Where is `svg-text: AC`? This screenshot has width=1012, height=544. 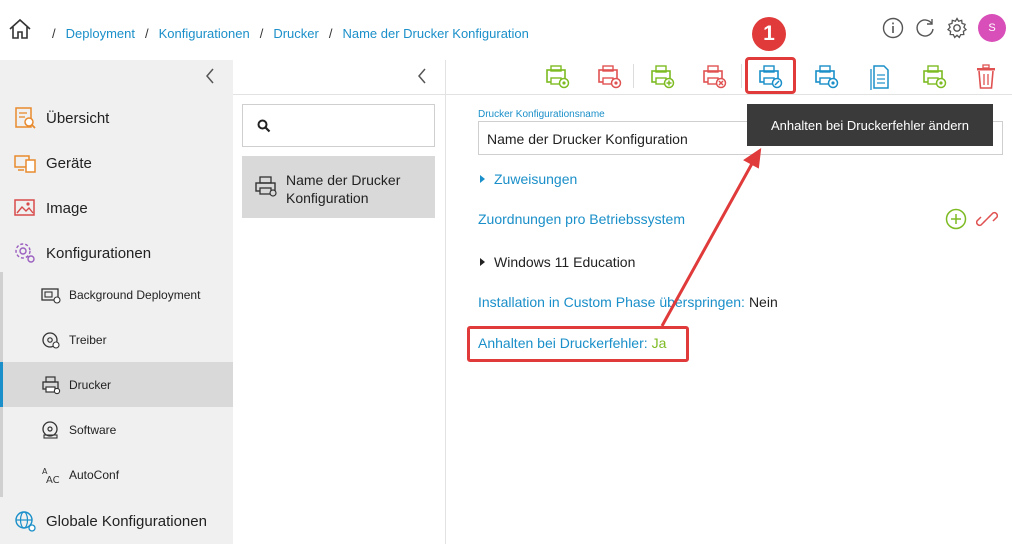
svg-text: AC is located at coordinates (53, 480).